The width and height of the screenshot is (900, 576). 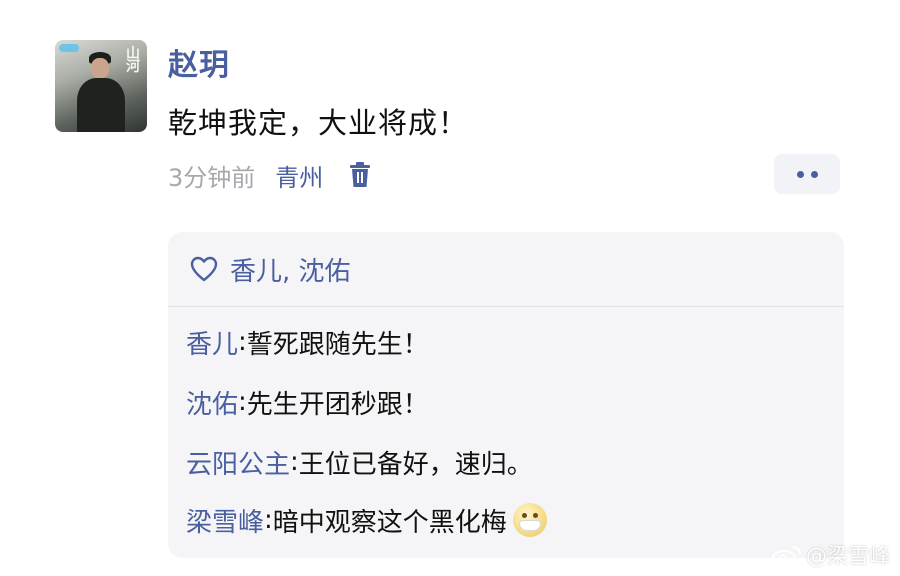 I want to click on emoji-mask, so click(x=529, y=525).